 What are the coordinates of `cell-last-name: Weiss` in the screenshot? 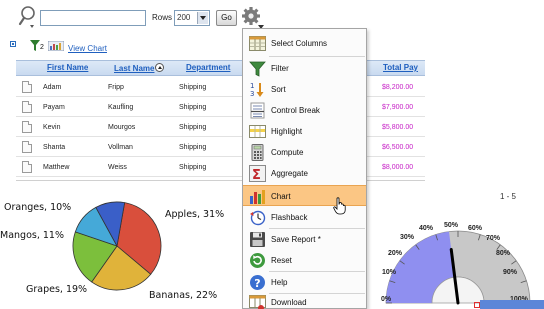 It's located at (117, 167).